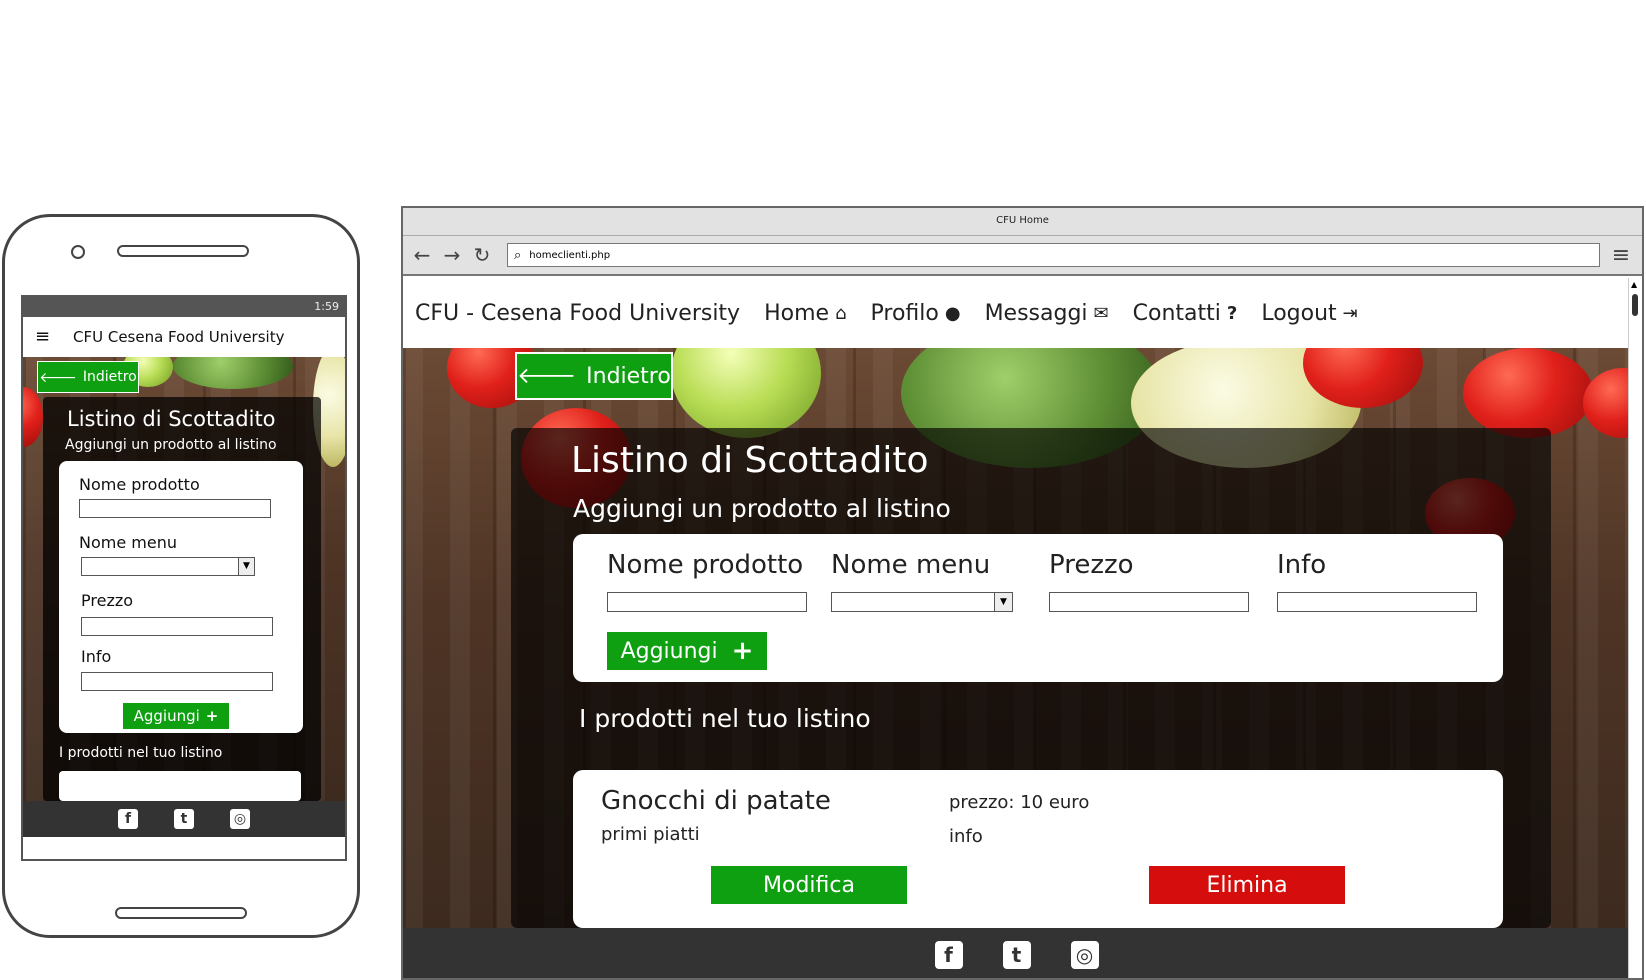 The image size is (1646, 980). I want to click on page-subtitle: Aggiungi un prodotto al listino, so click(762, 508).